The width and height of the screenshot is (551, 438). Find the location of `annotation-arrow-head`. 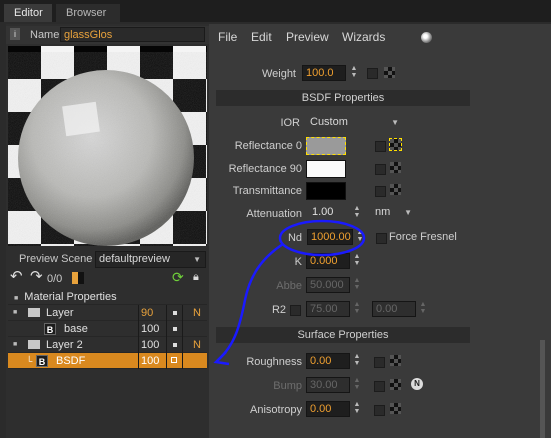

annotation-arrow-head is located at coordinates (221, 358).